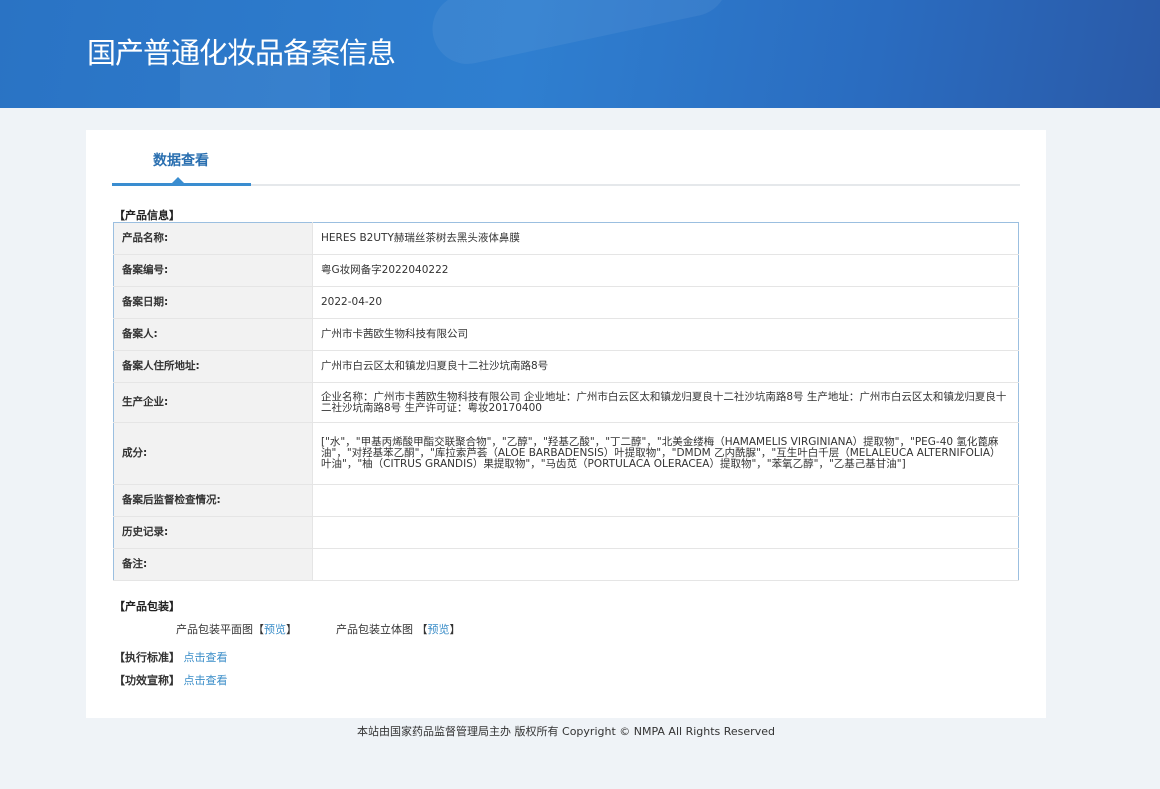  Describe the element at coordinates (213, 453) in the screenshot. I see `row-label: 成分:` at that location.